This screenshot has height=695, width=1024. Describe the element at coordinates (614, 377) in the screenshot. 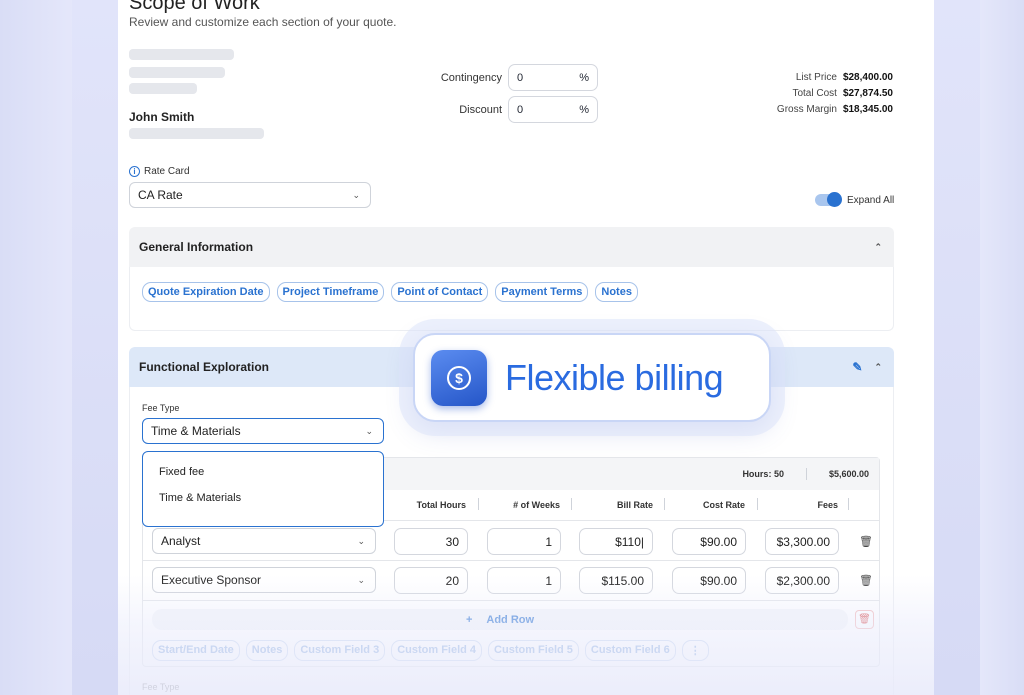

I see `badge-text: Flexible billing` at that location.